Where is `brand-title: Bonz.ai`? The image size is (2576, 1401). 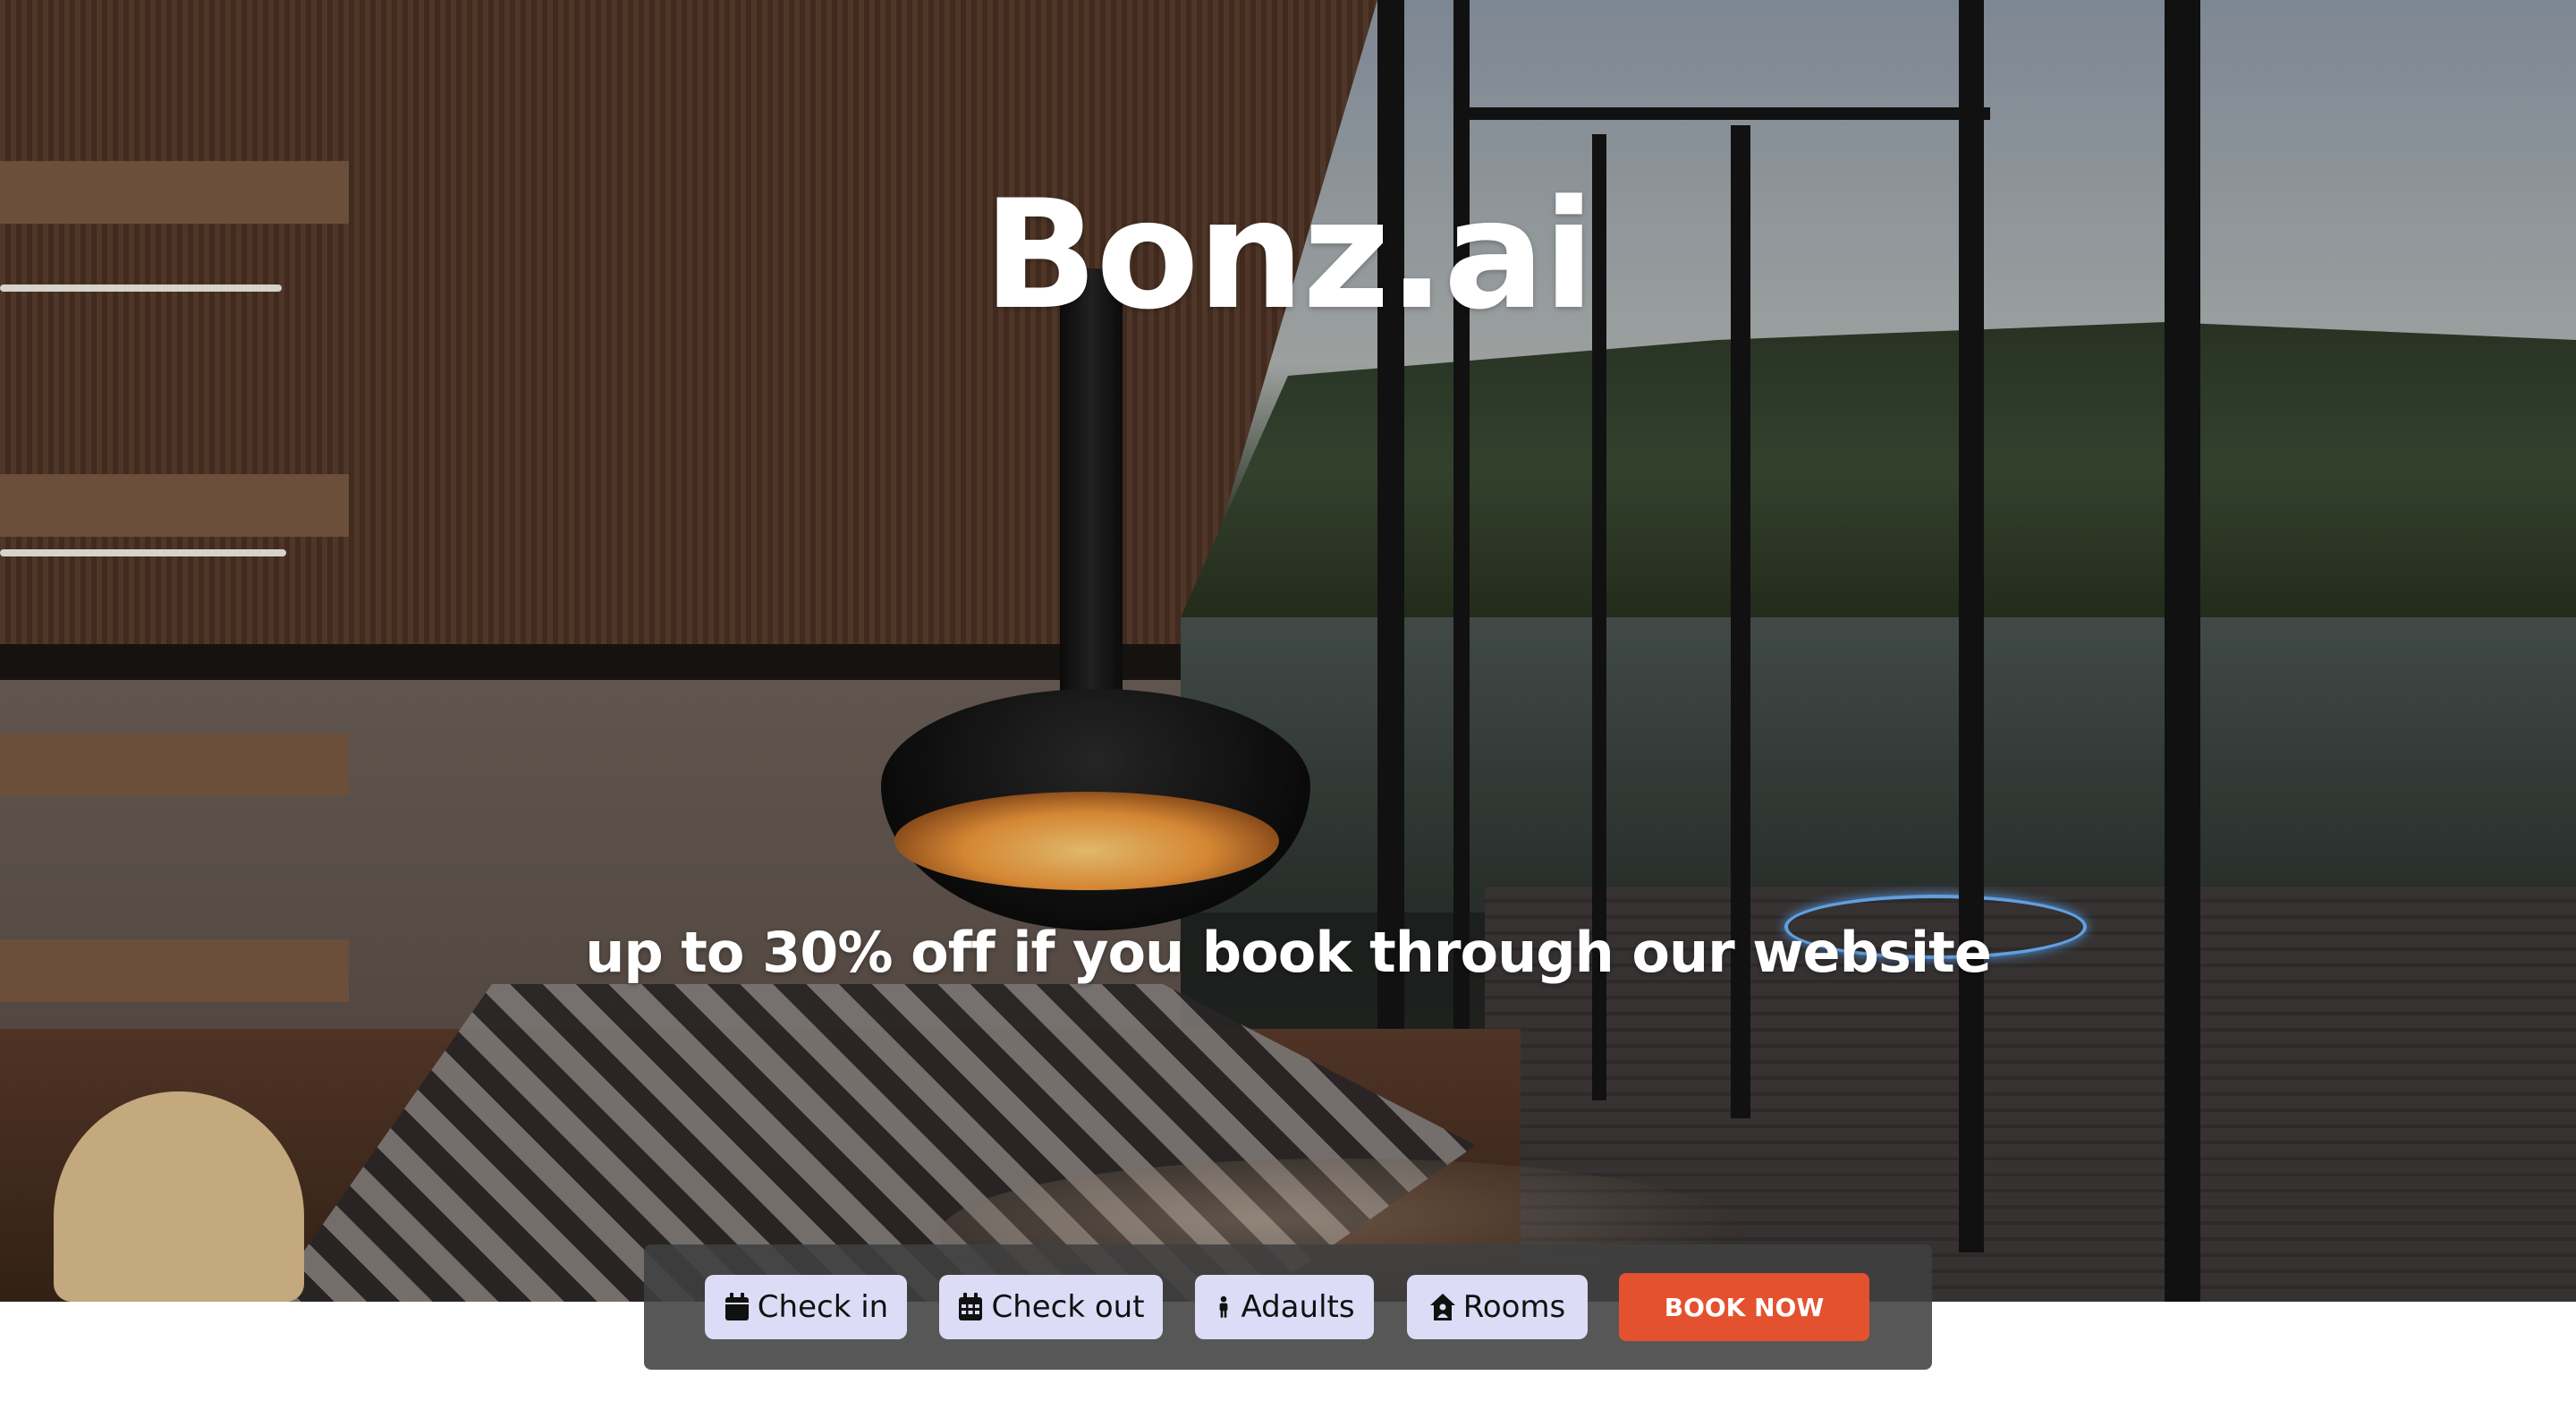 brand-title: Bonz.ai is located at coordinates (1289, 255).